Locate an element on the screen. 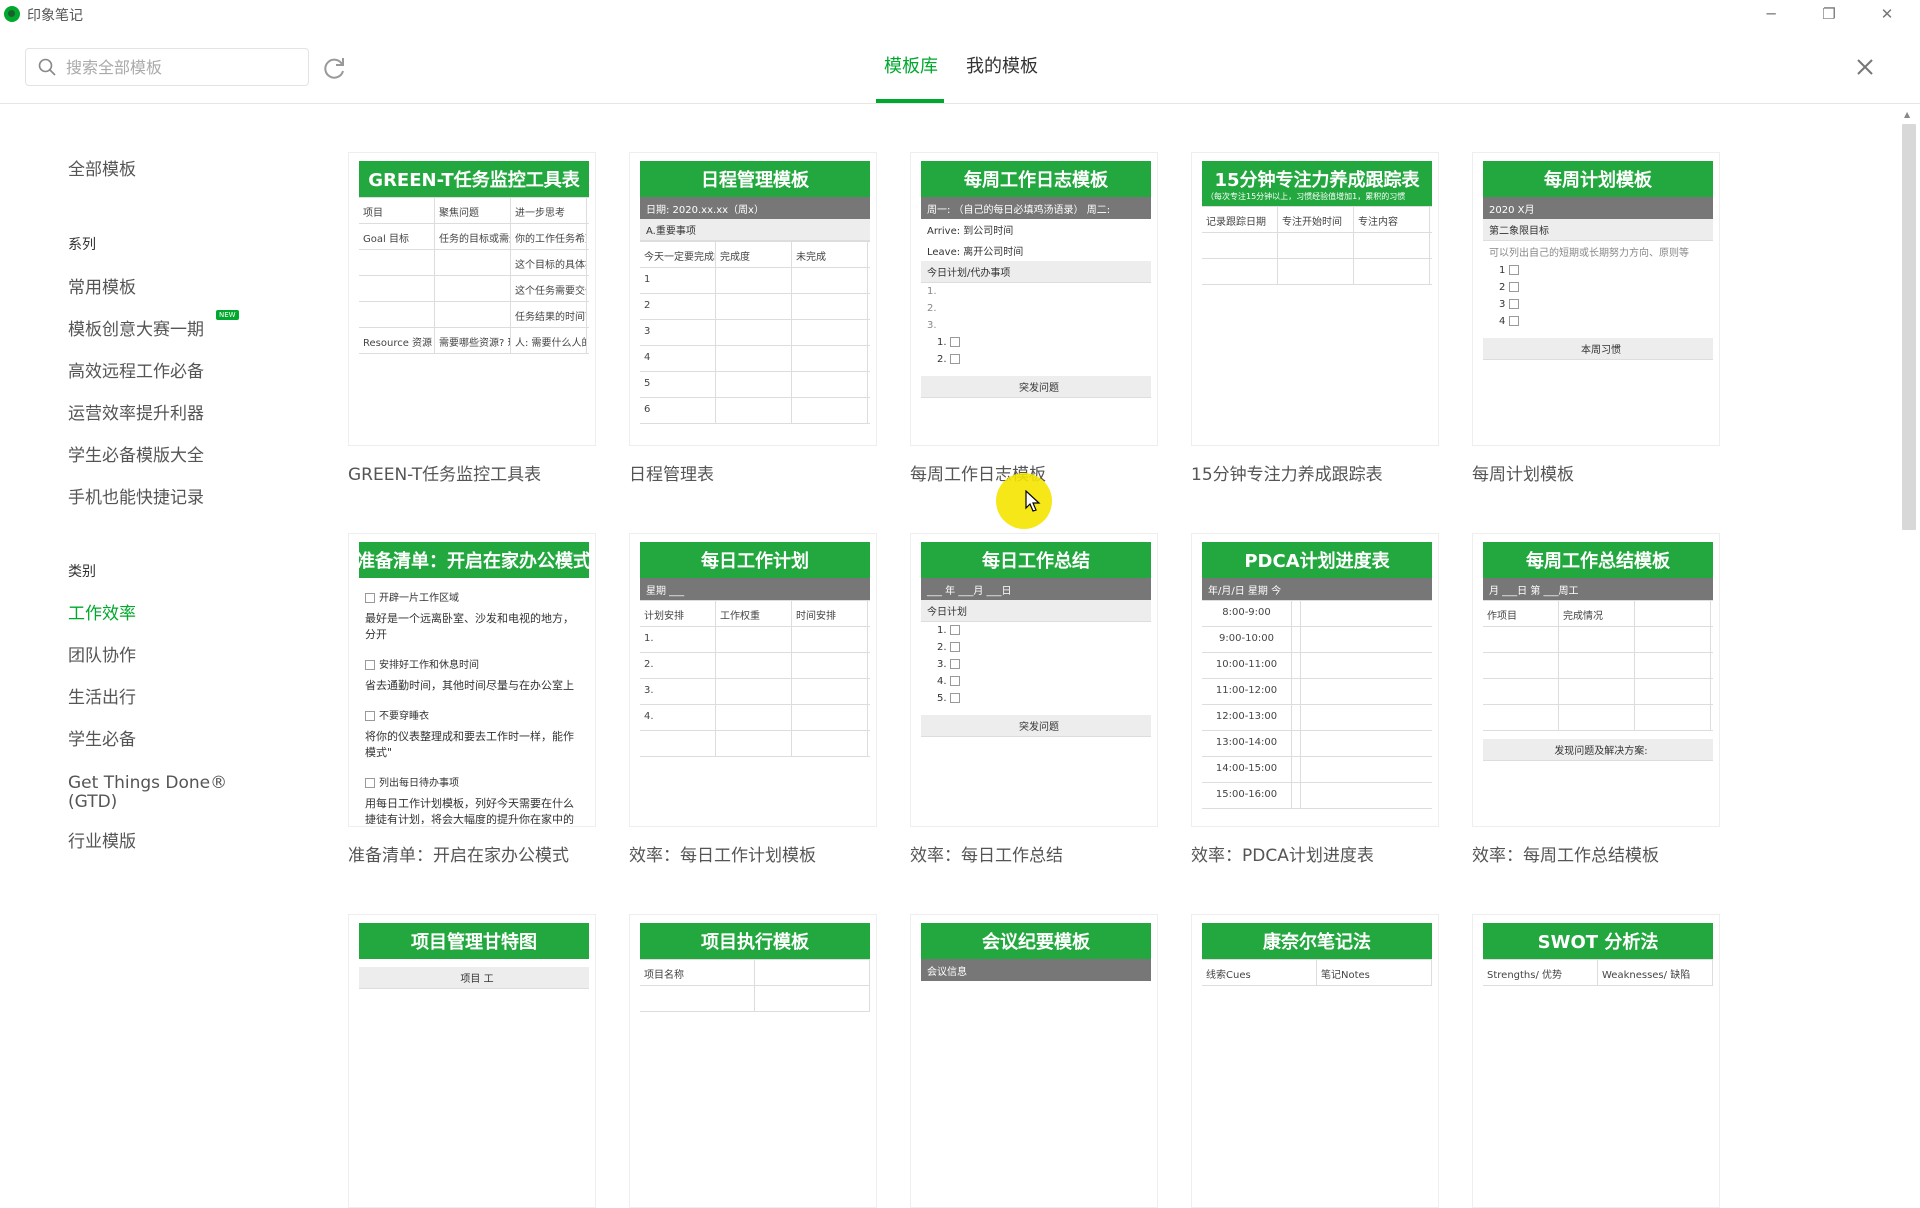 This screenshot has width=1920, height=1208. template-card-label: 效率：每周工作总结模板 is located at coordinates (1565, 853).